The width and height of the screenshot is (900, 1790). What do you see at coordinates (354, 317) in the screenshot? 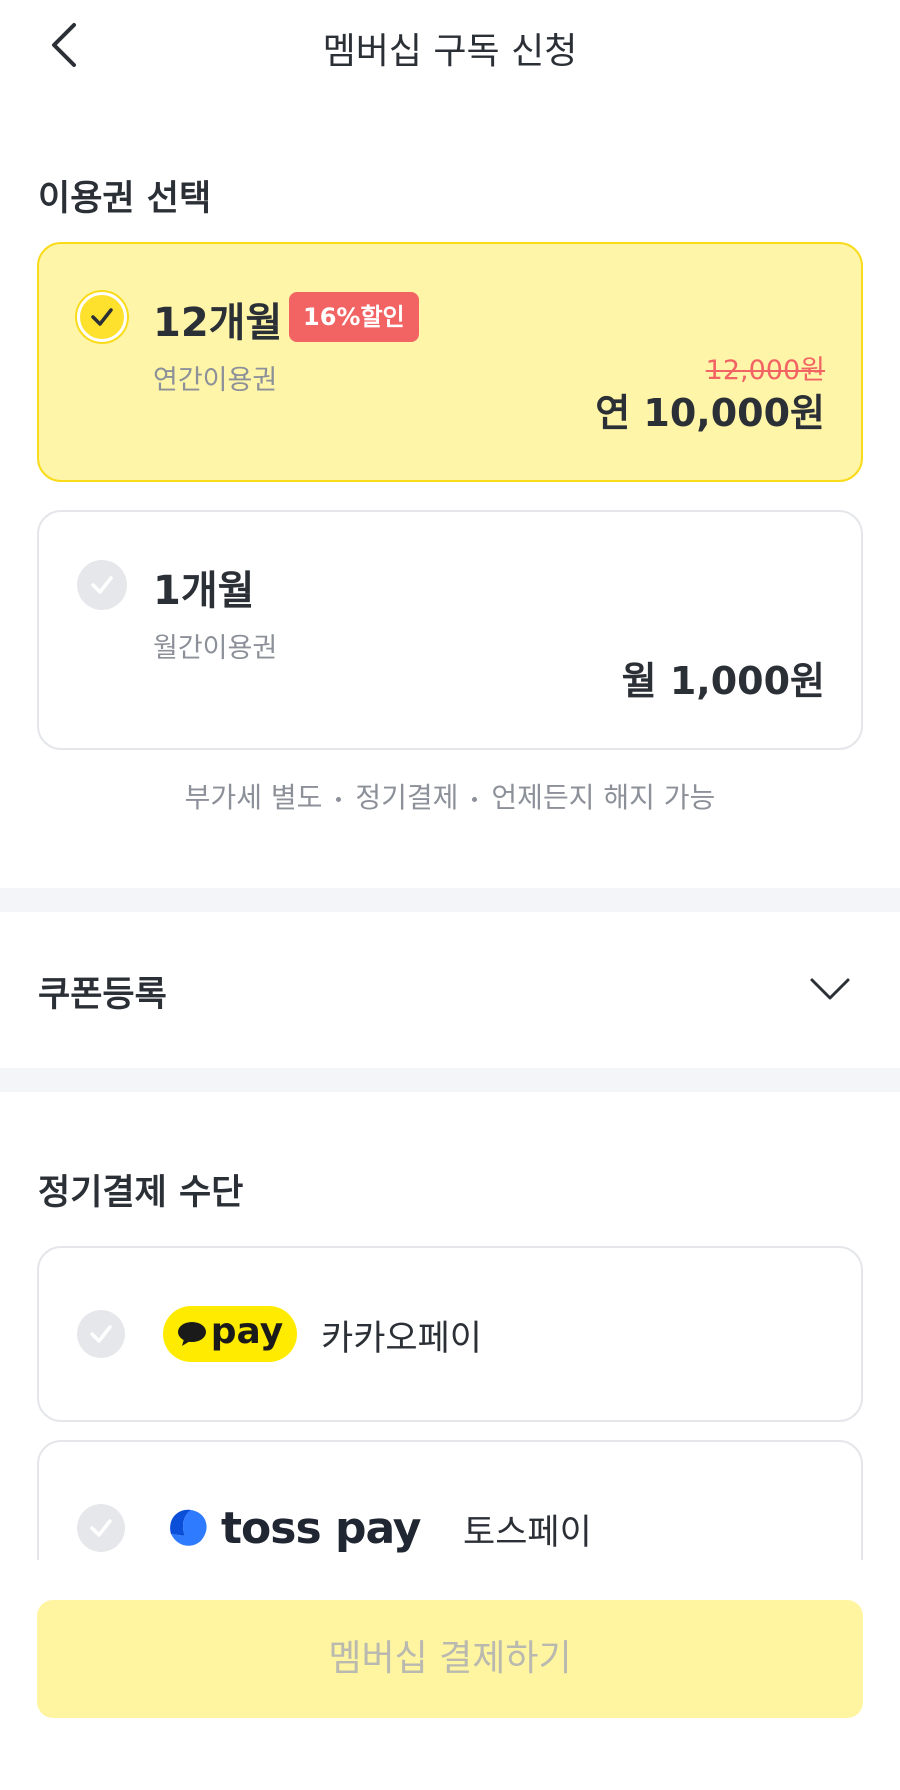
I see `discount-badge: 16%할인` at bounding box center [354, 317].